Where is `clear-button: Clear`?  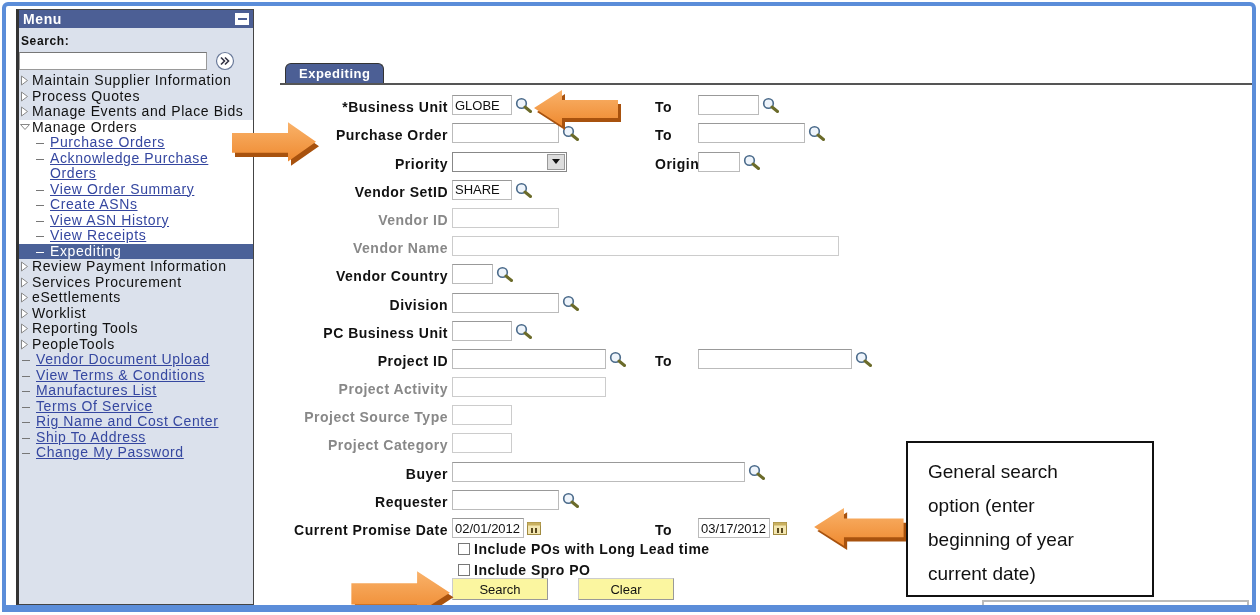
clear-button: Clear is located at coordinates (626, 589).